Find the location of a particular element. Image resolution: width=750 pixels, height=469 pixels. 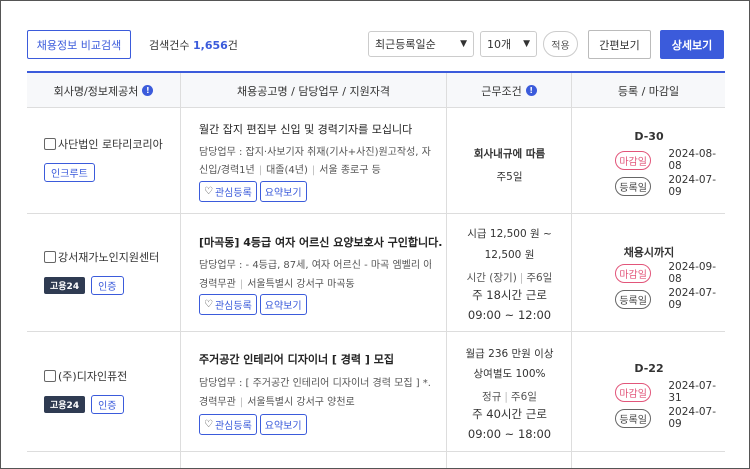

job-title-link: [마곡동] 4등급 여자 어르신 요양보호사 구인합니다. is located at coordinates (320, 242).